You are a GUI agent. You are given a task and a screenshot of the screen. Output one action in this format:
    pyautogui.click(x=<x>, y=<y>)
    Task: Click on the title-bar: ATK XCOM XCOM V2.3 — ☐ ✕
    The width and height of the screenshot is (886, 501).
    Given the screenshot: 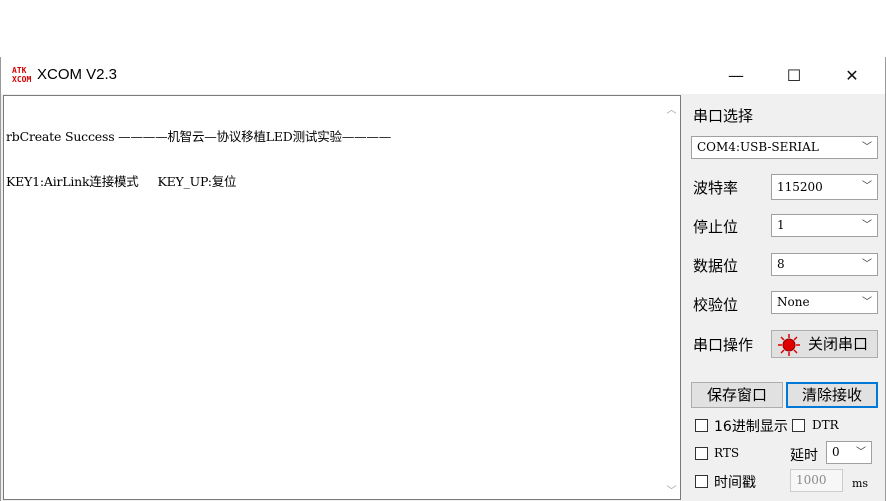 What is the action you would take?
    pyautogui.click(x=443, y=75)
    